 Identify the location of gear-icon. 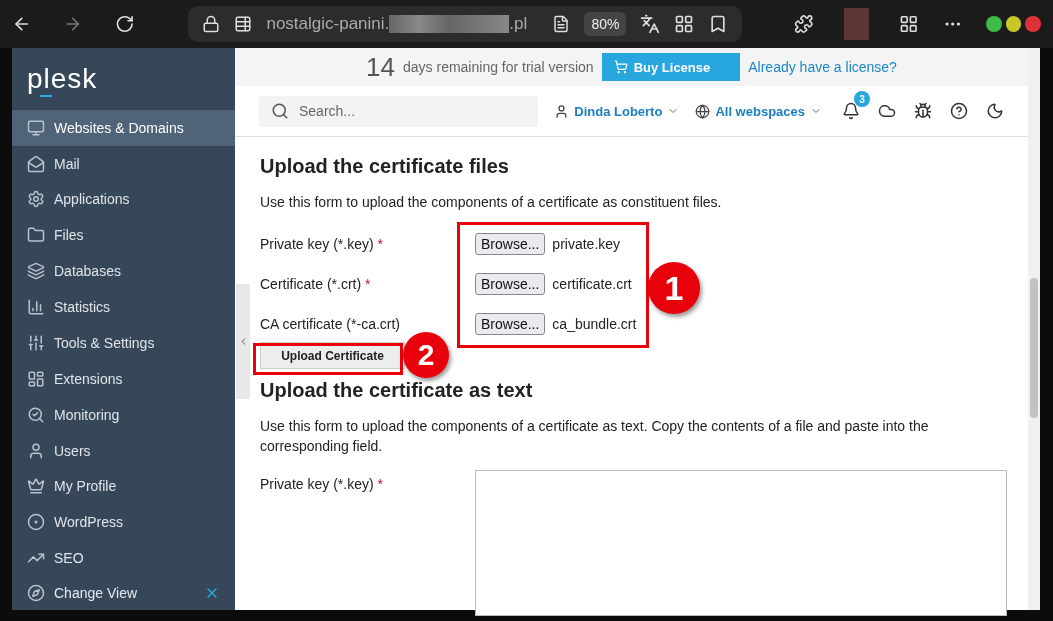
(36, 199).